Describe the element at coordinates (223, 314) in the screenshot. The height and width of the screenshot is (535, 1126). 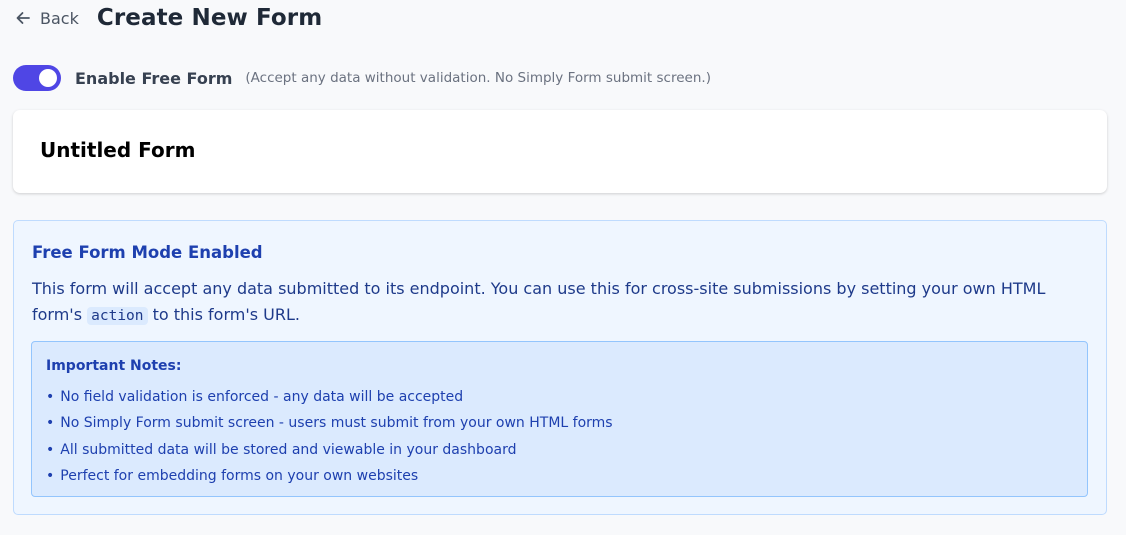
I see `info-desc-part2: to this form's URL.` at that location.